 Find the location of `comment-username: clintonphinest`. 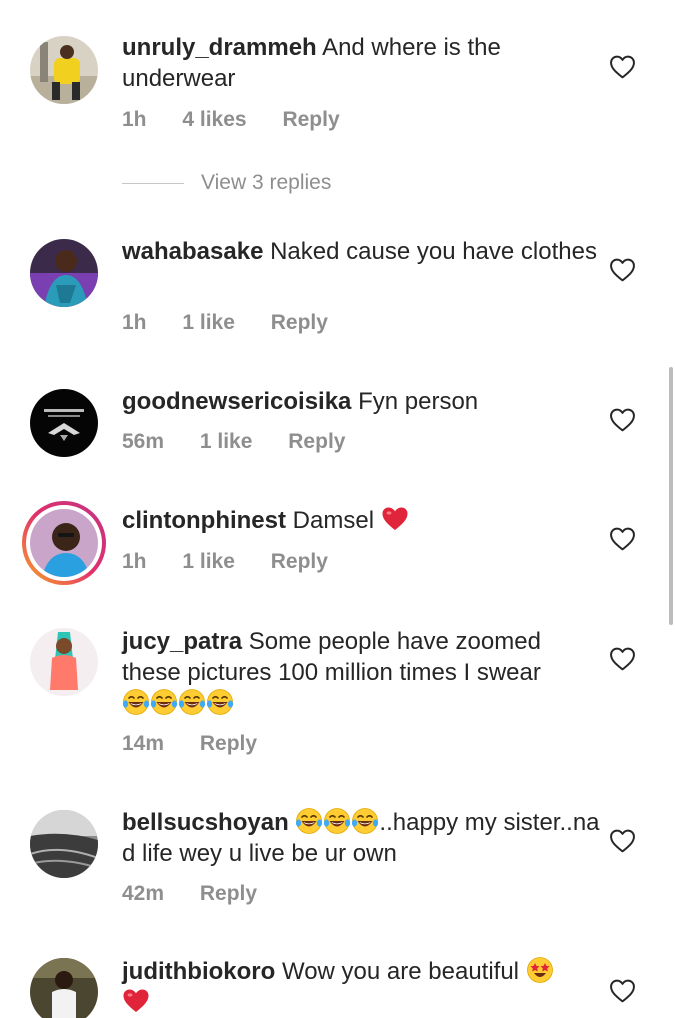

comment-username: clintonphinest is located at coordinates (204, 520).